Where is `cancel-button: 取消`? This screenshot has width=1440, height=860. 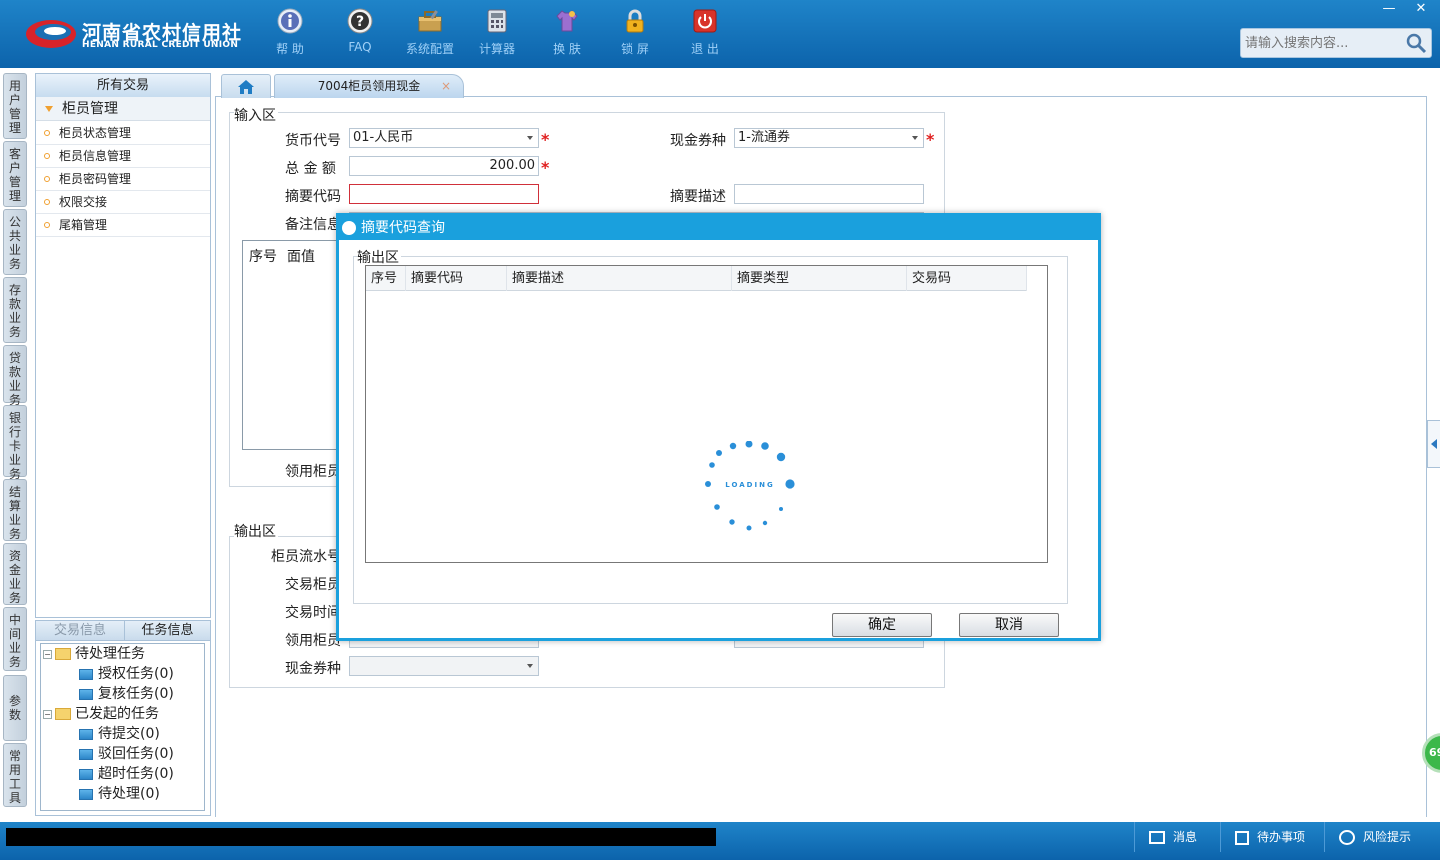
cancel-button: 取消 is located at coordinates (1009, 625).